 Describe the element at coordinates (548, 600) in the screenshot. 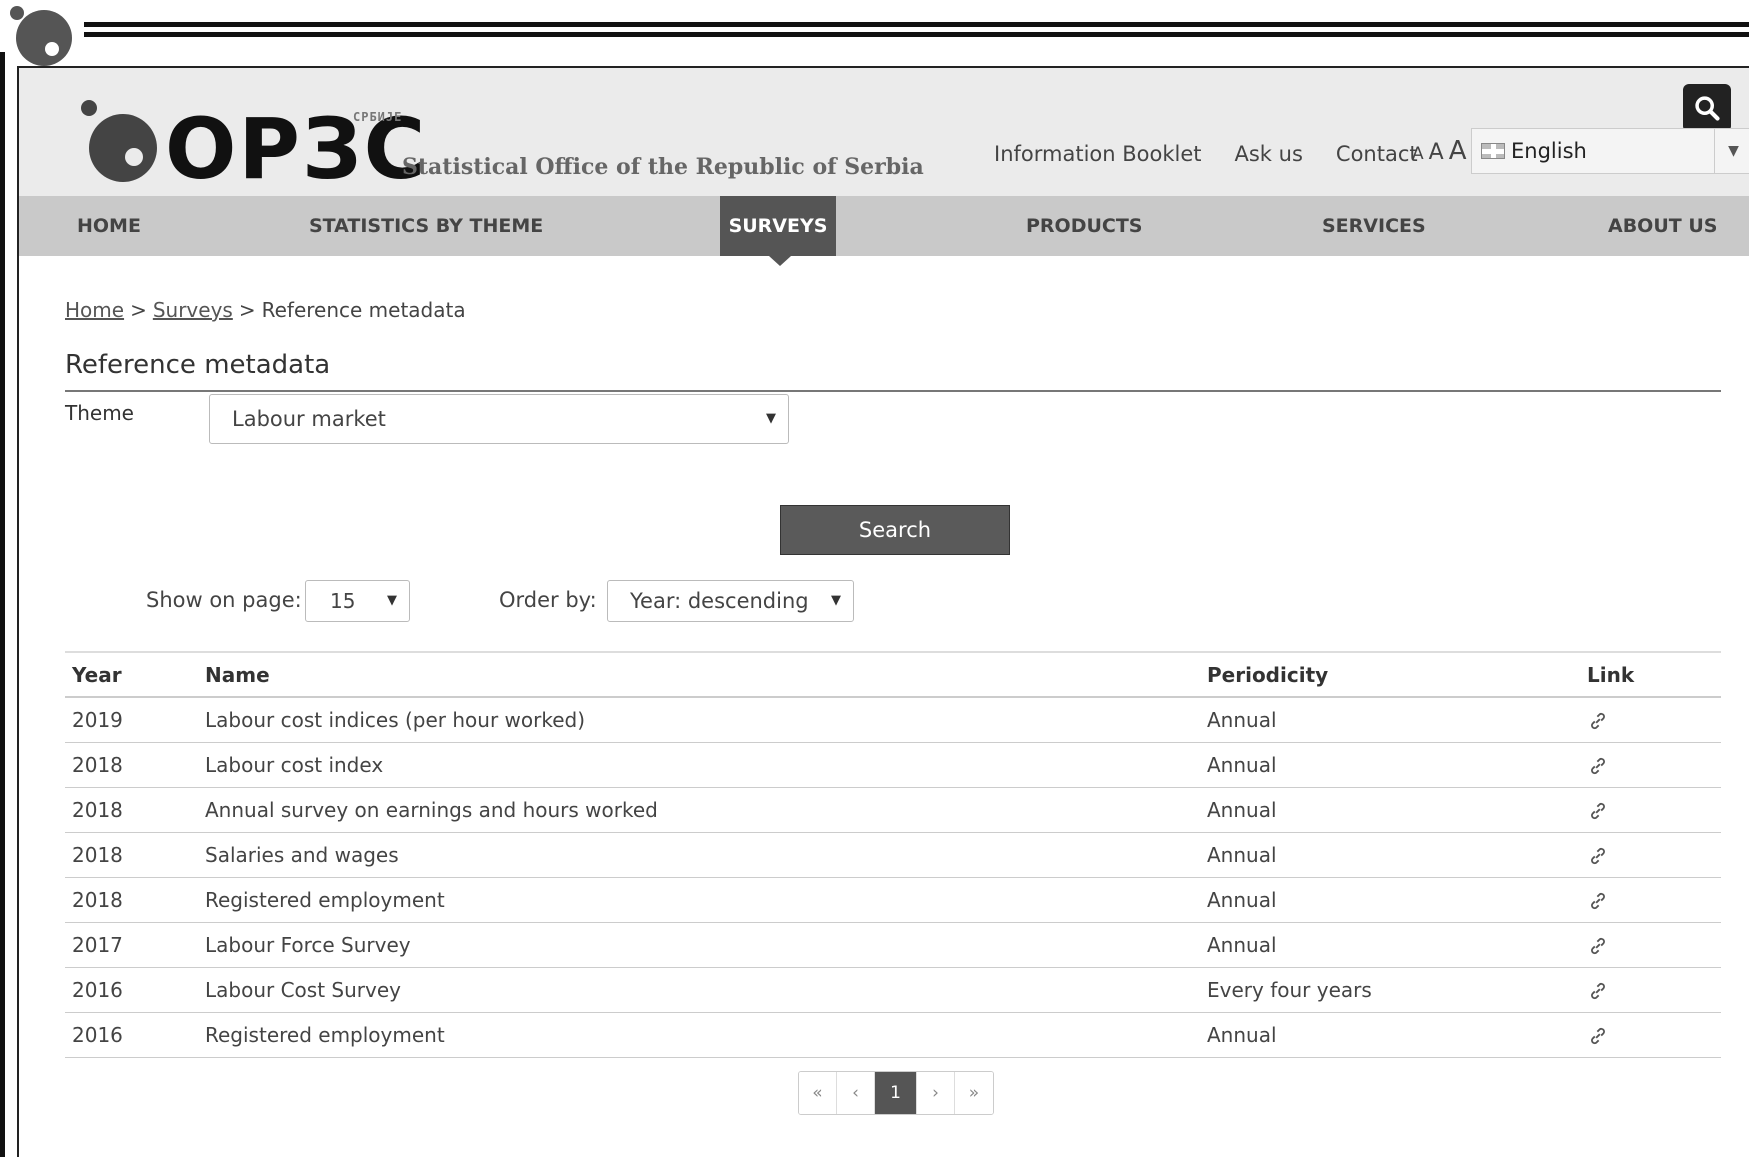

I see `order-by-label: Order by:` at that location.